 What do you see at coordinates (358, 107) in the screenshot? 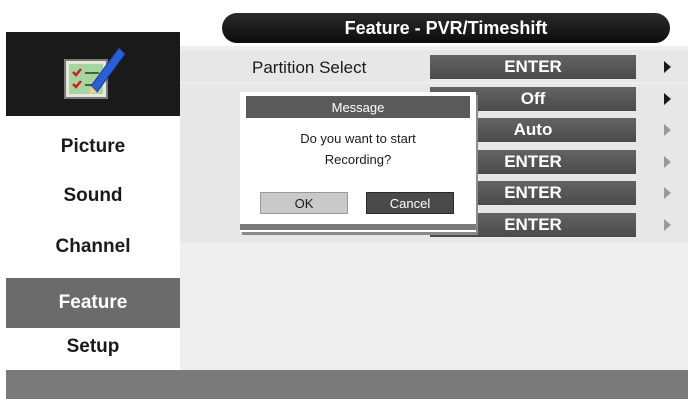
I see `dialog-title: Message` at bounding box center [358, 107].